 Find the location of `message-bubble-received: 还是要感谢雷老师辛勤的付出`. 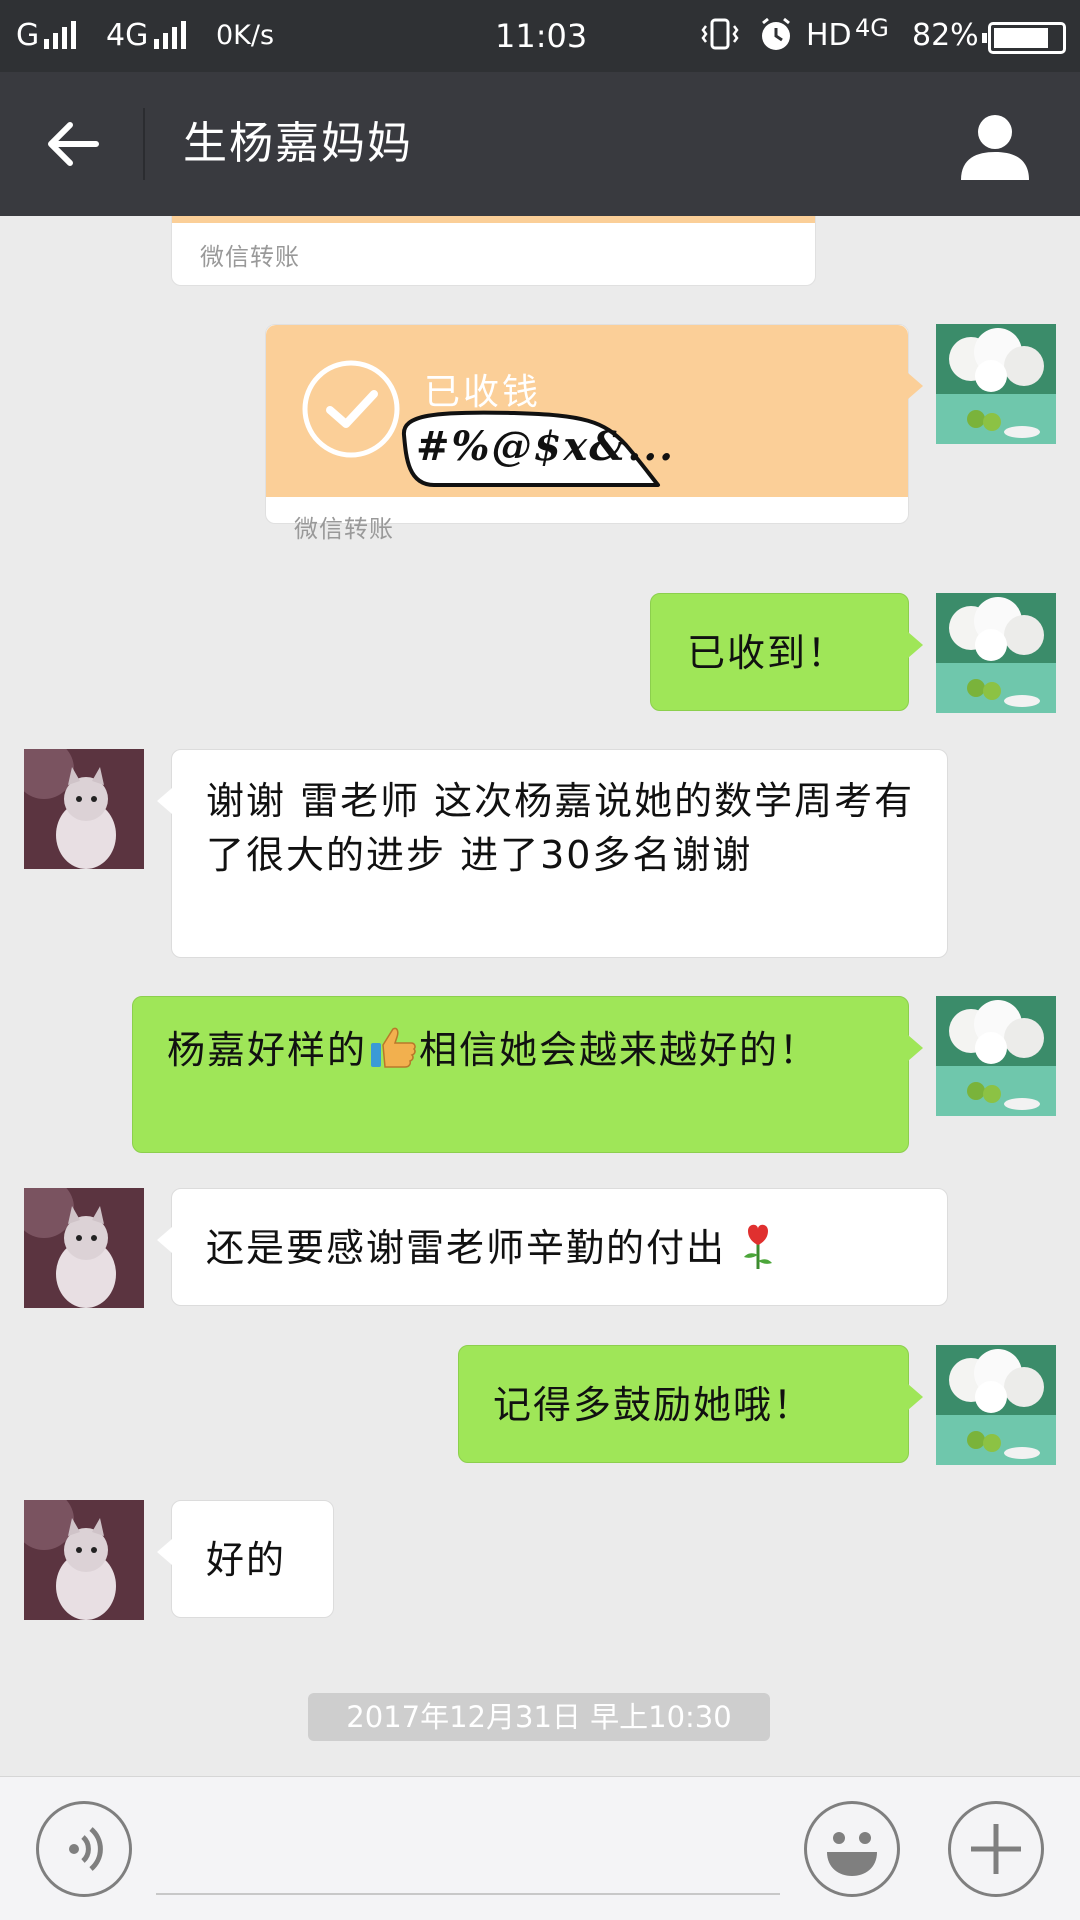

message-bubble-received: 还是要感谢雷老师辛勤的付出 is located at coordinates (552, 1247).